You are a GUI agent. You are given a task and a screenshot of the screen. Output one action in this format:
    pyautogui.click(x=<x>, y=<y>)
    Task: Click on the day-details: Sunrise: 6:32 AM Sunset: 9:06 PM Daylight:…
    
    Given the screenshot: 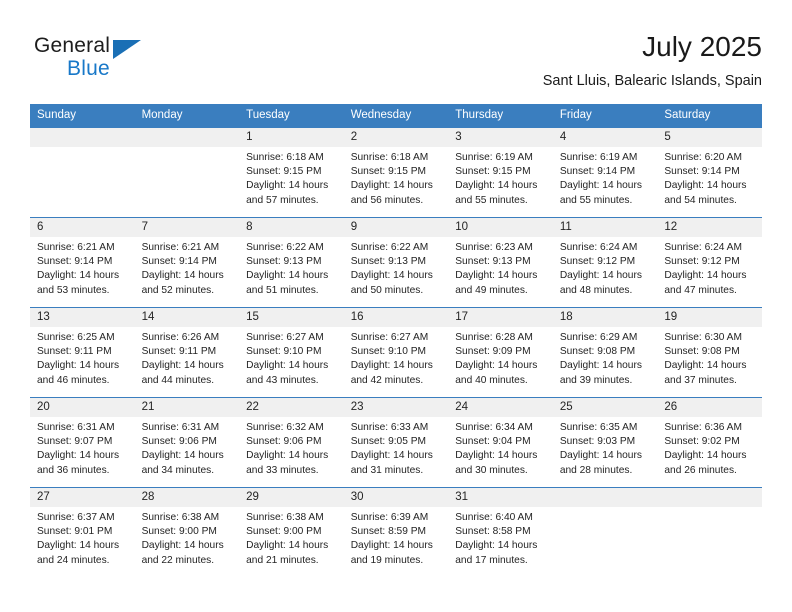 What is the action you would take?
    pyautogui.click(x=291, y=447)
    